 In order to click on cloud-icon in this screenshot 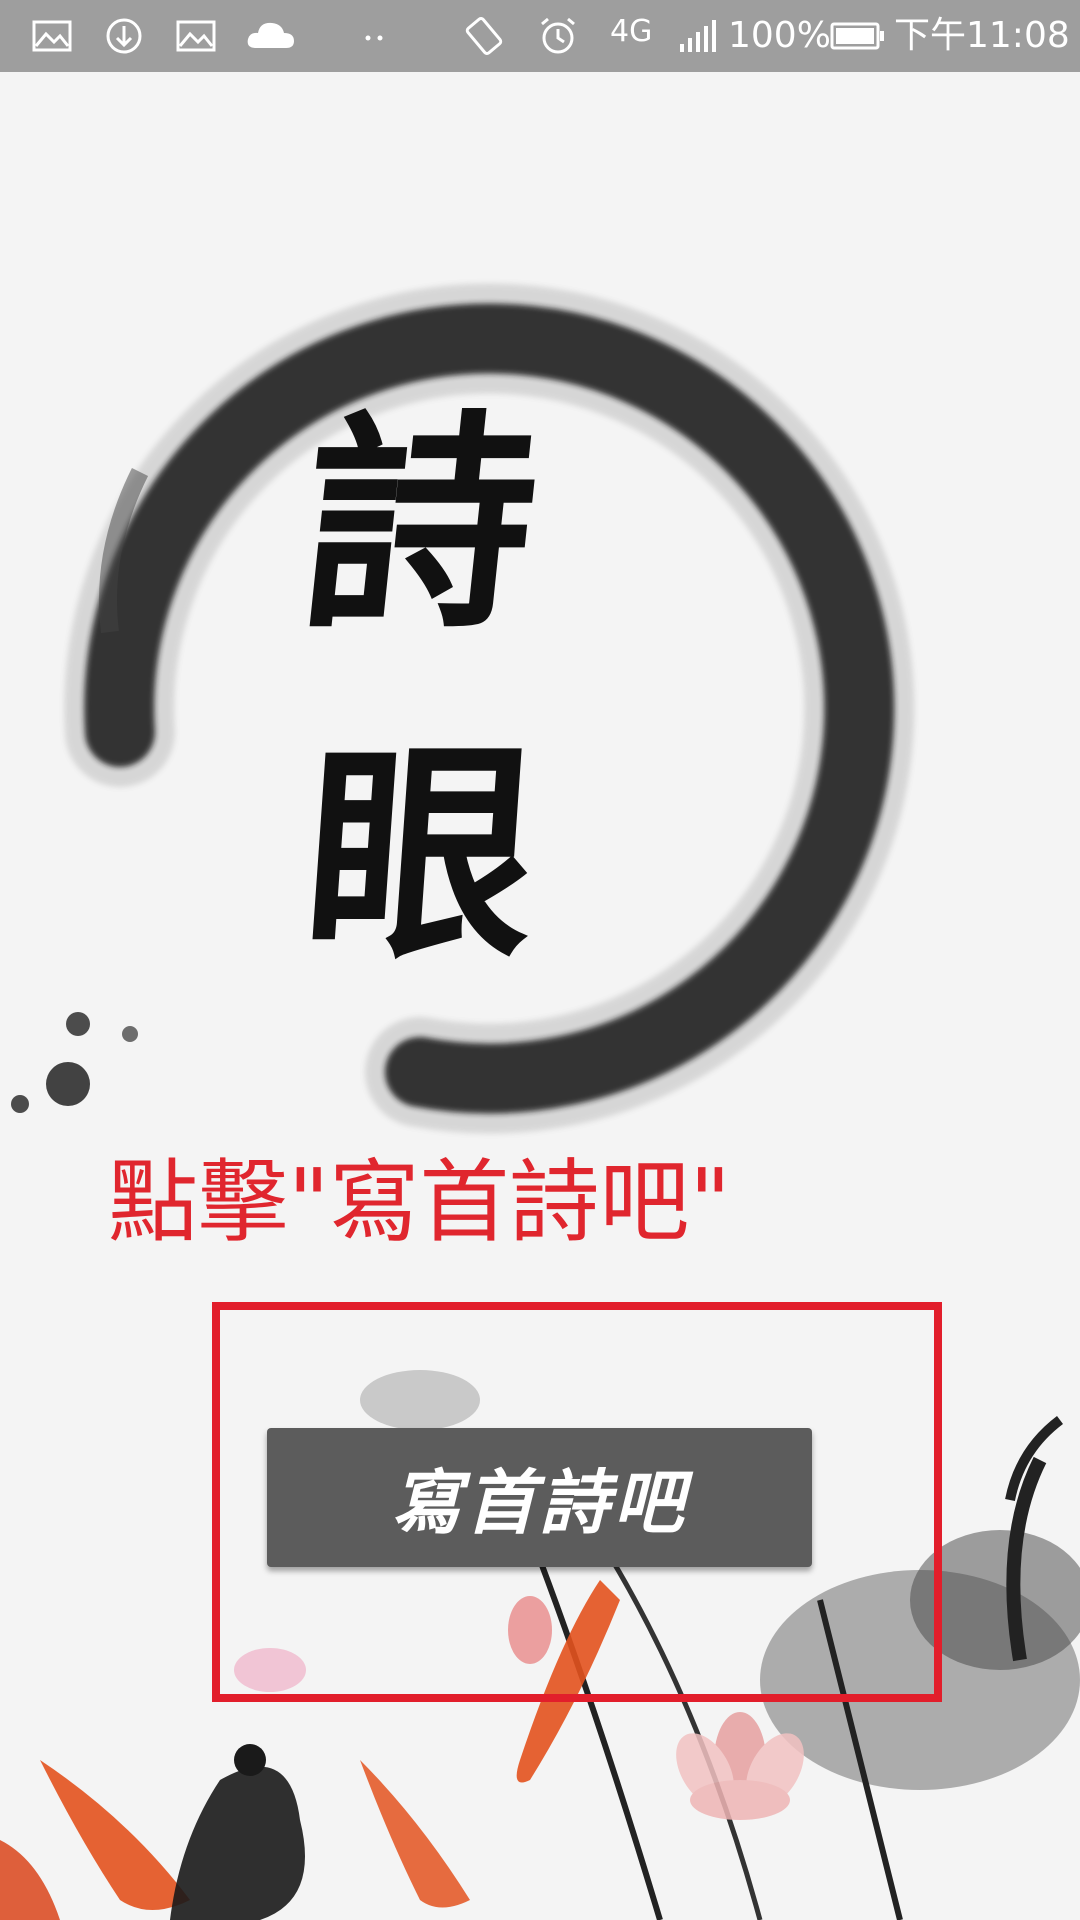, I will do `click(270, 35)`.